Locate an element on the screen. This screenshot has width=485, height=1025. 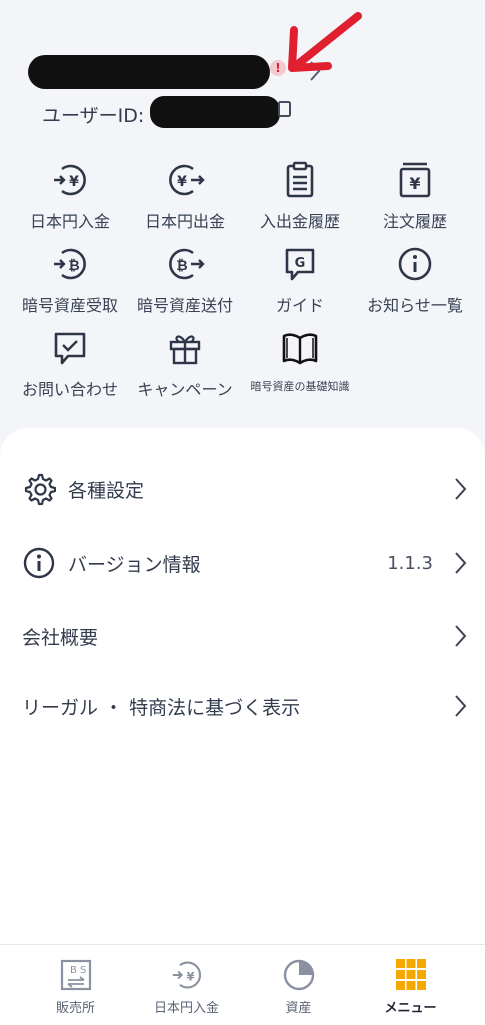
exchange-icon: BS is located at coordinates (75, 975).